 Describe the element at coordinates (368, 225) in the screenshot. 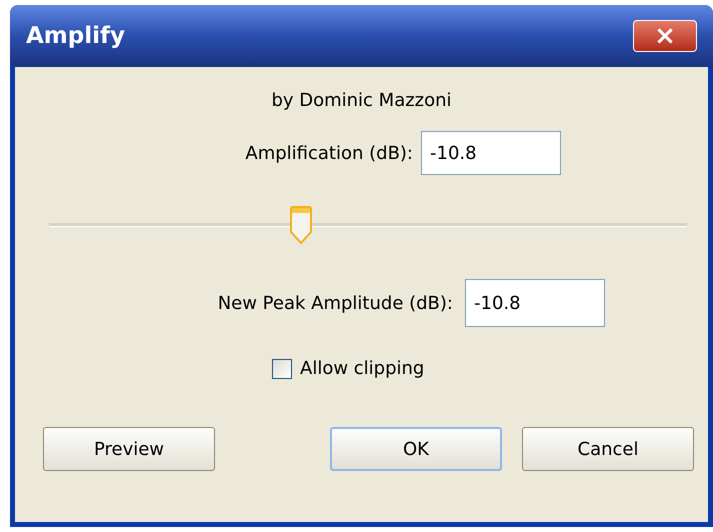

I see `slider` at that location.